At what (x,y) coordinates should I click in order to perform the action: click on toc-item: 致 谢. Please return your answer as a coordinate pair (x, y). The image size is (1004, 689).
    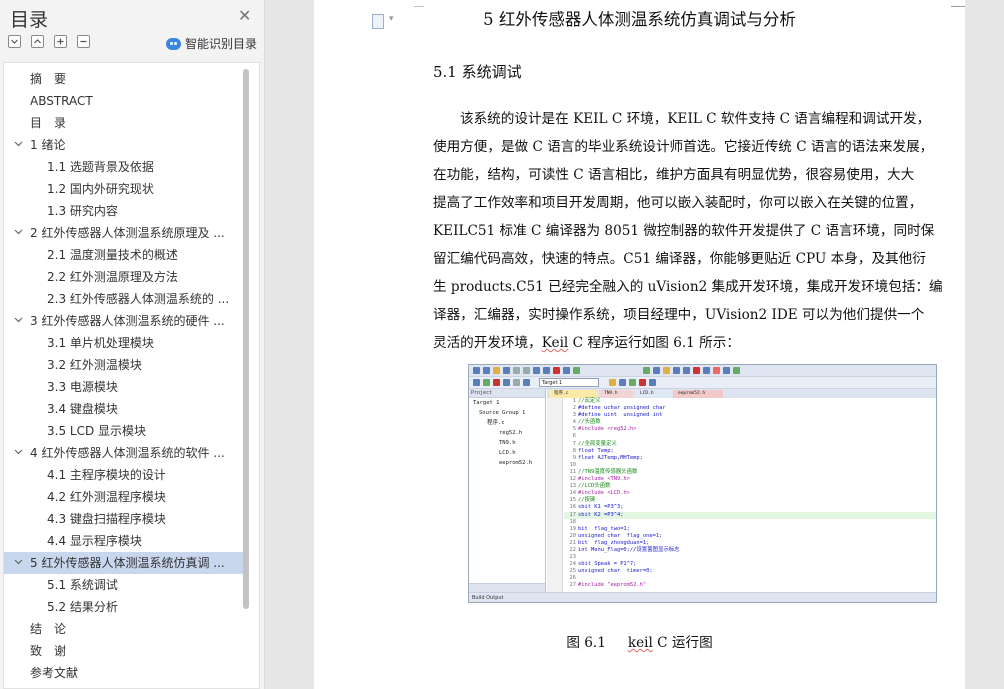
    Looking at the image, I should click on (124, 651).